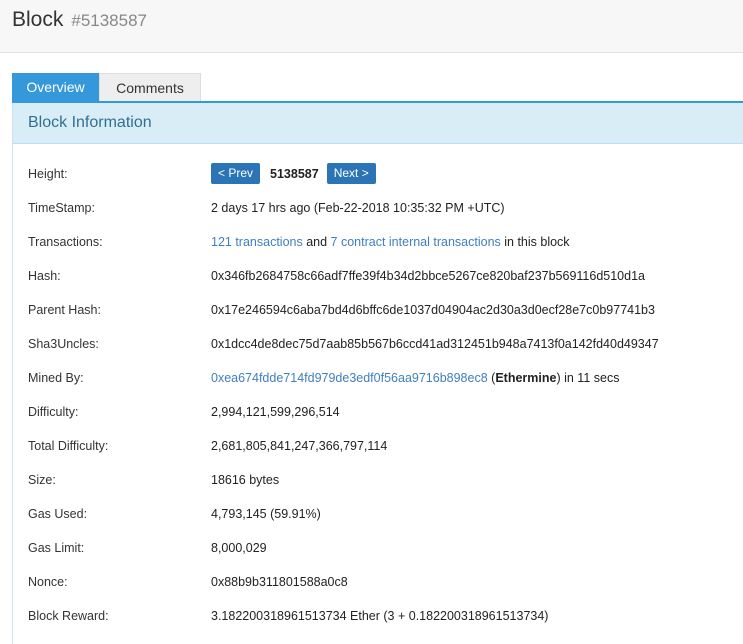  Describe the element at coordinates (535, 242) in the screenshot. I see `transactions-suffix: in this block` at that location.